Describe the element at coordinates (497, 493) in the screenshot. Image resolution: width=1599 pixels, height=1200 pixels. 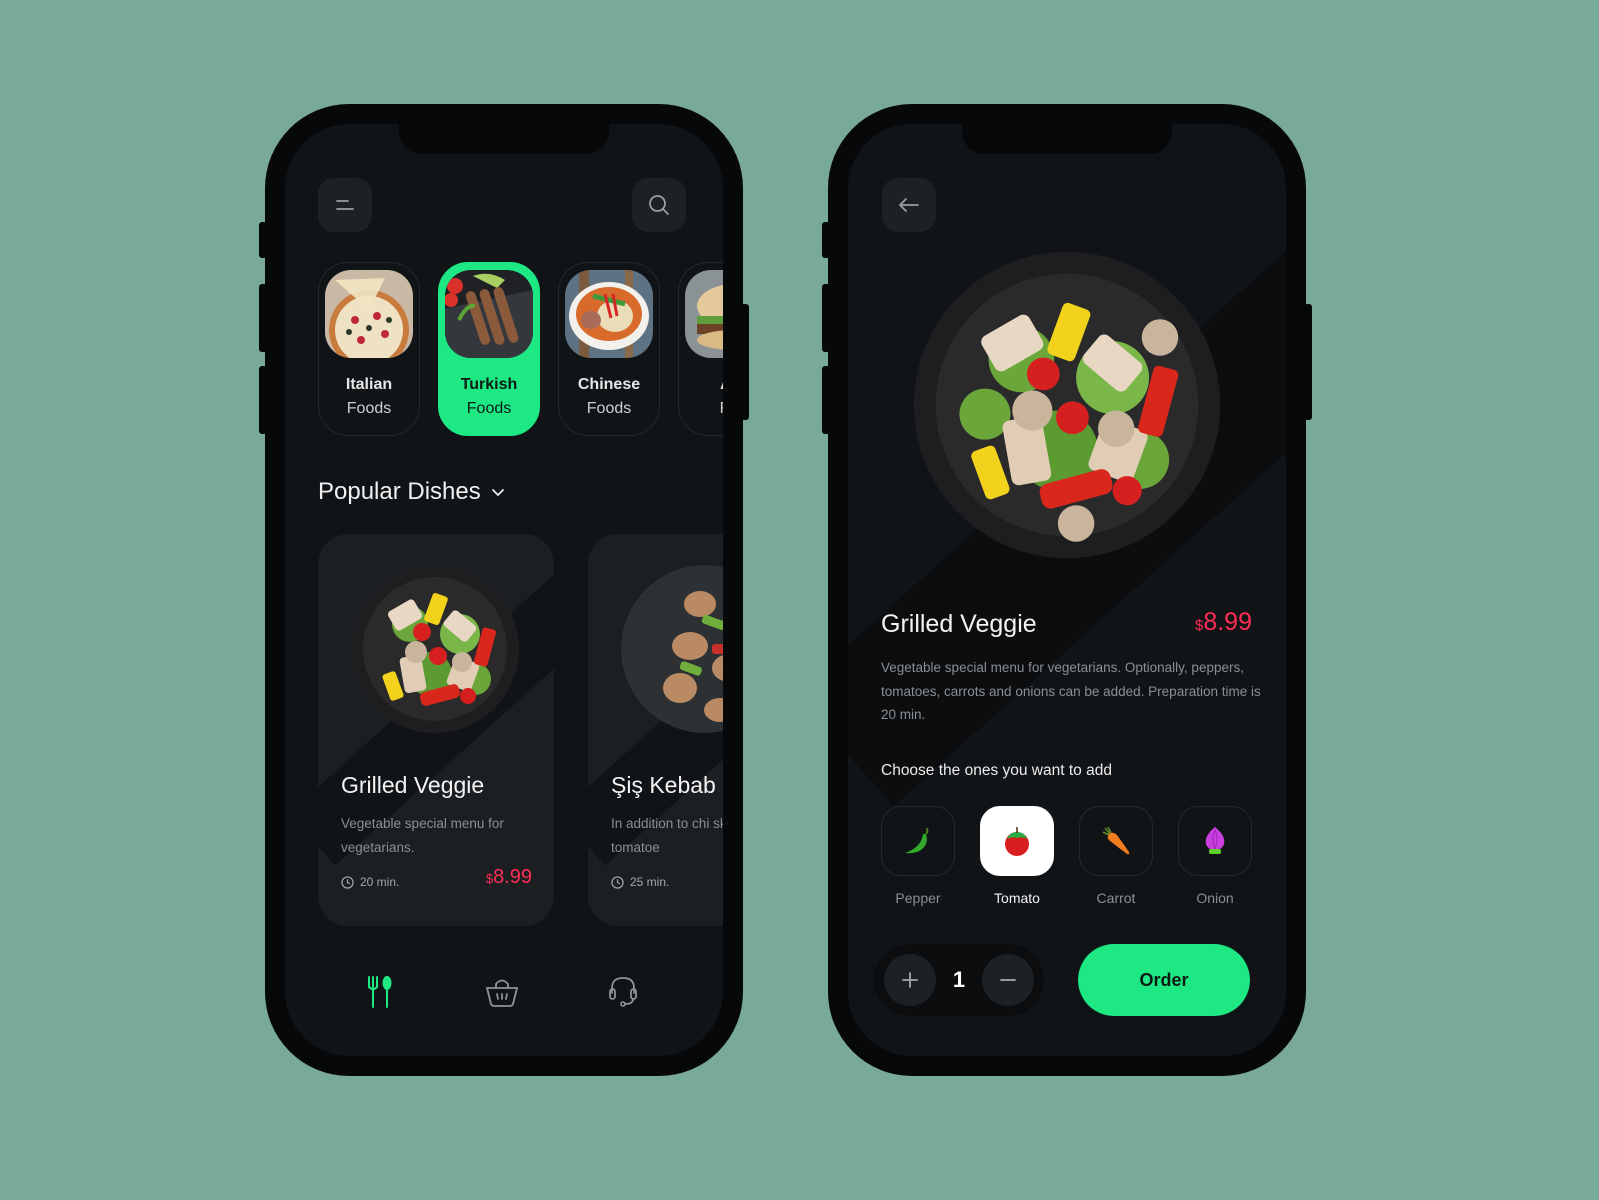
I see `chevron-down-icon` at that location.